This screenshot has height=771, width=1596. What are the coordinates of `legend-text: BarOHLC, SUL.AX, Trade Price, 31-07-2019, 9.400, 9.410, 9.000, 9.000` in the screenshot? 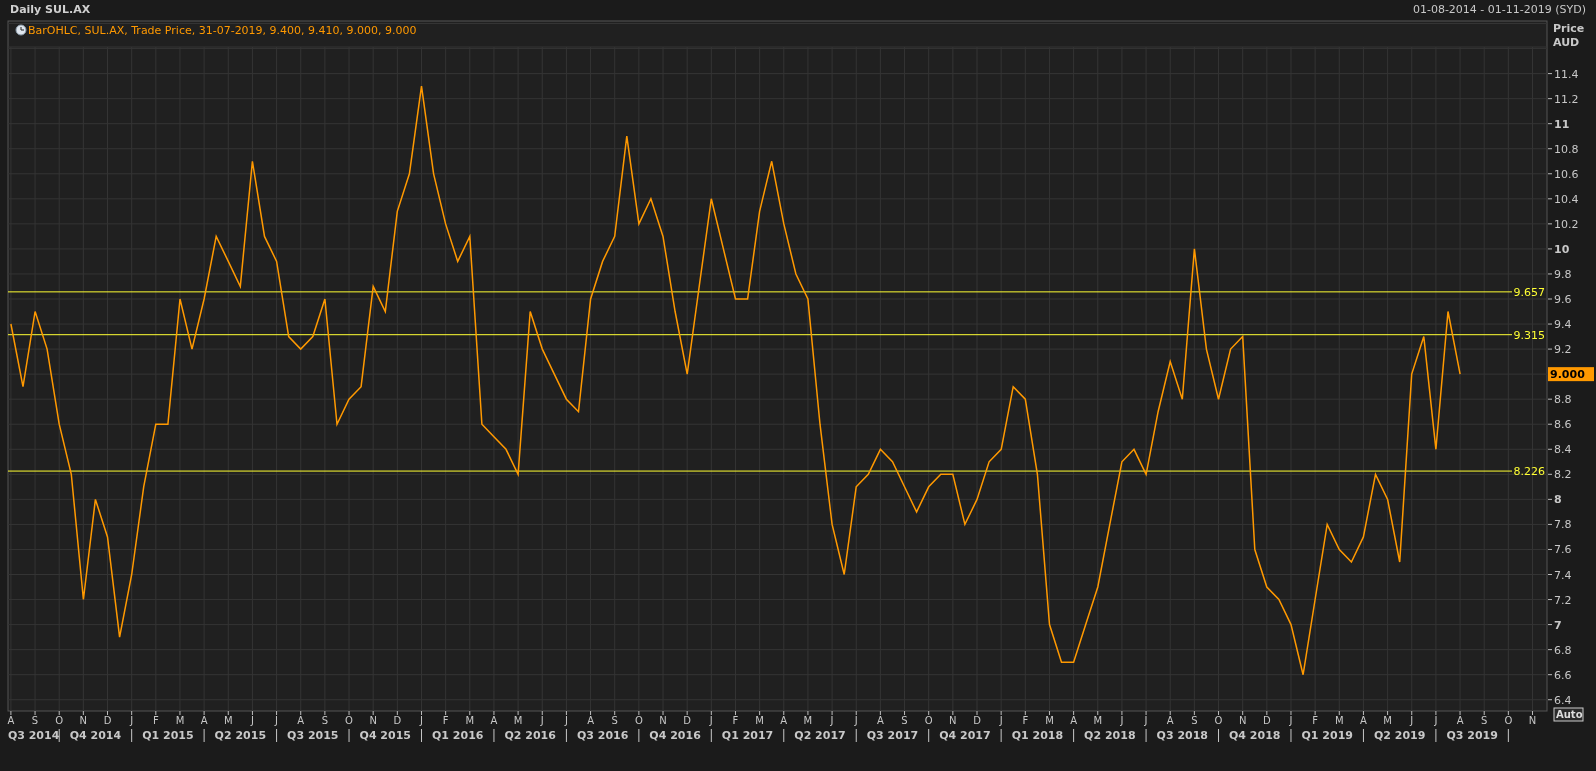 It's located at (222, 30).